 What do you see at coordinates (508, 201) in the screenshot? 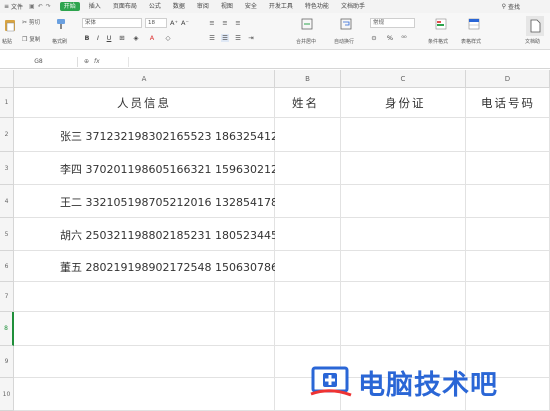
I see `cell-d4` at bounding box center [508, 201].